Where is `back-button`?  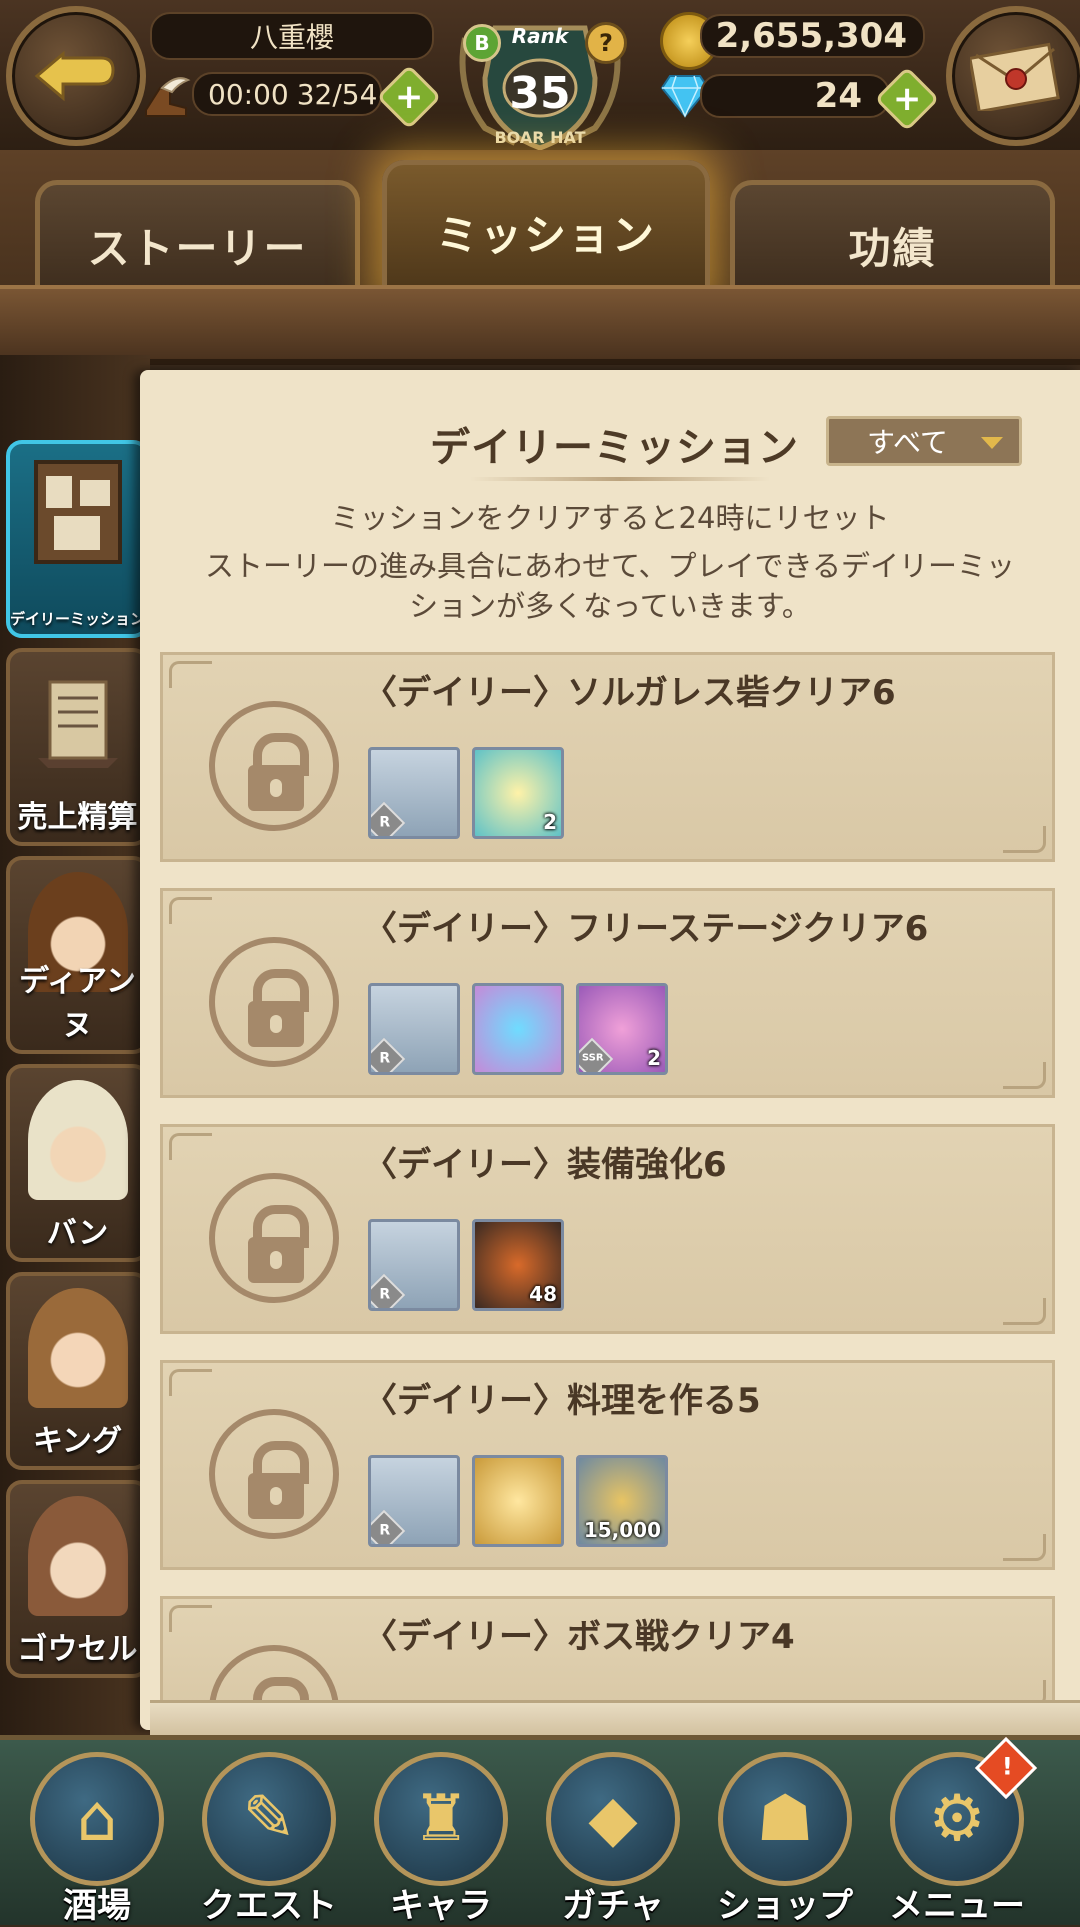 back-button is located at coordinates (76, 76).